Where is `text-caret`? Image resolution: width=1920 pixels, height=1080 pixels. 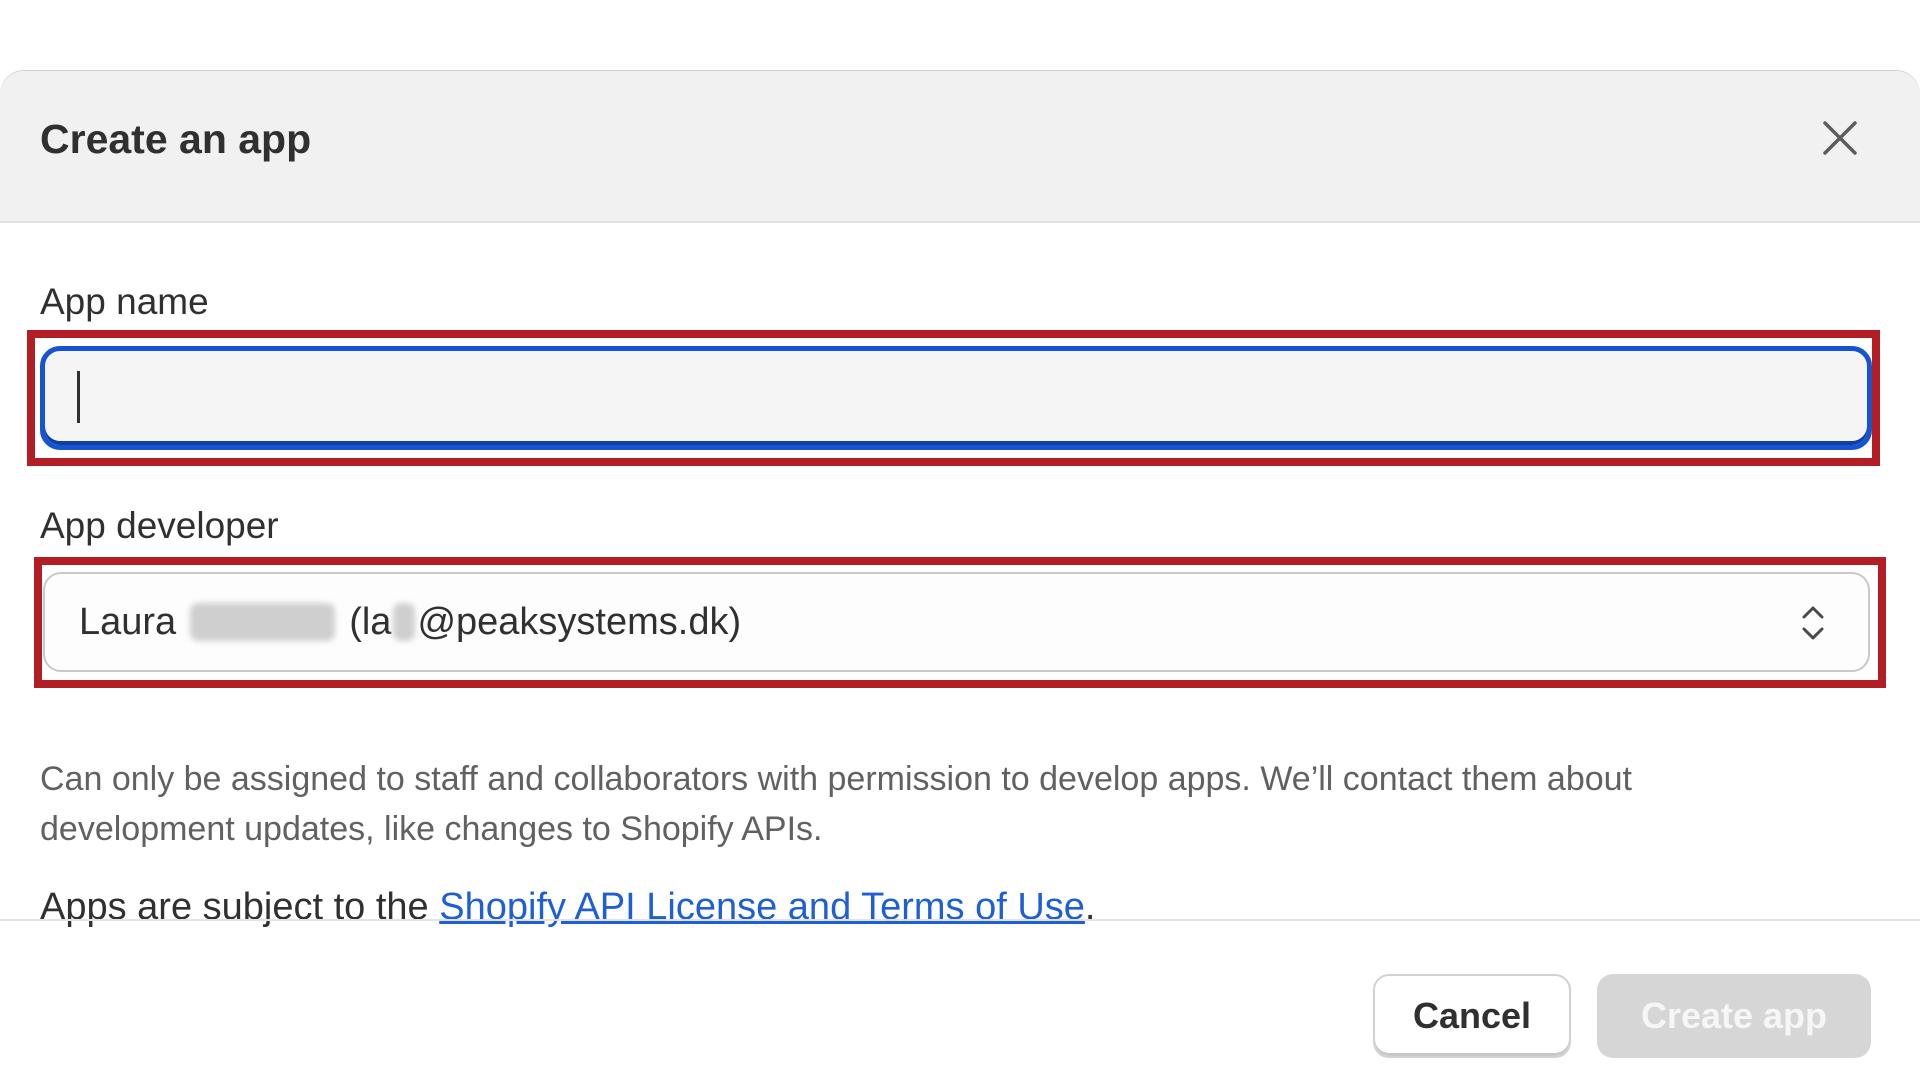 text-caret is located at coordinates (78, 397).